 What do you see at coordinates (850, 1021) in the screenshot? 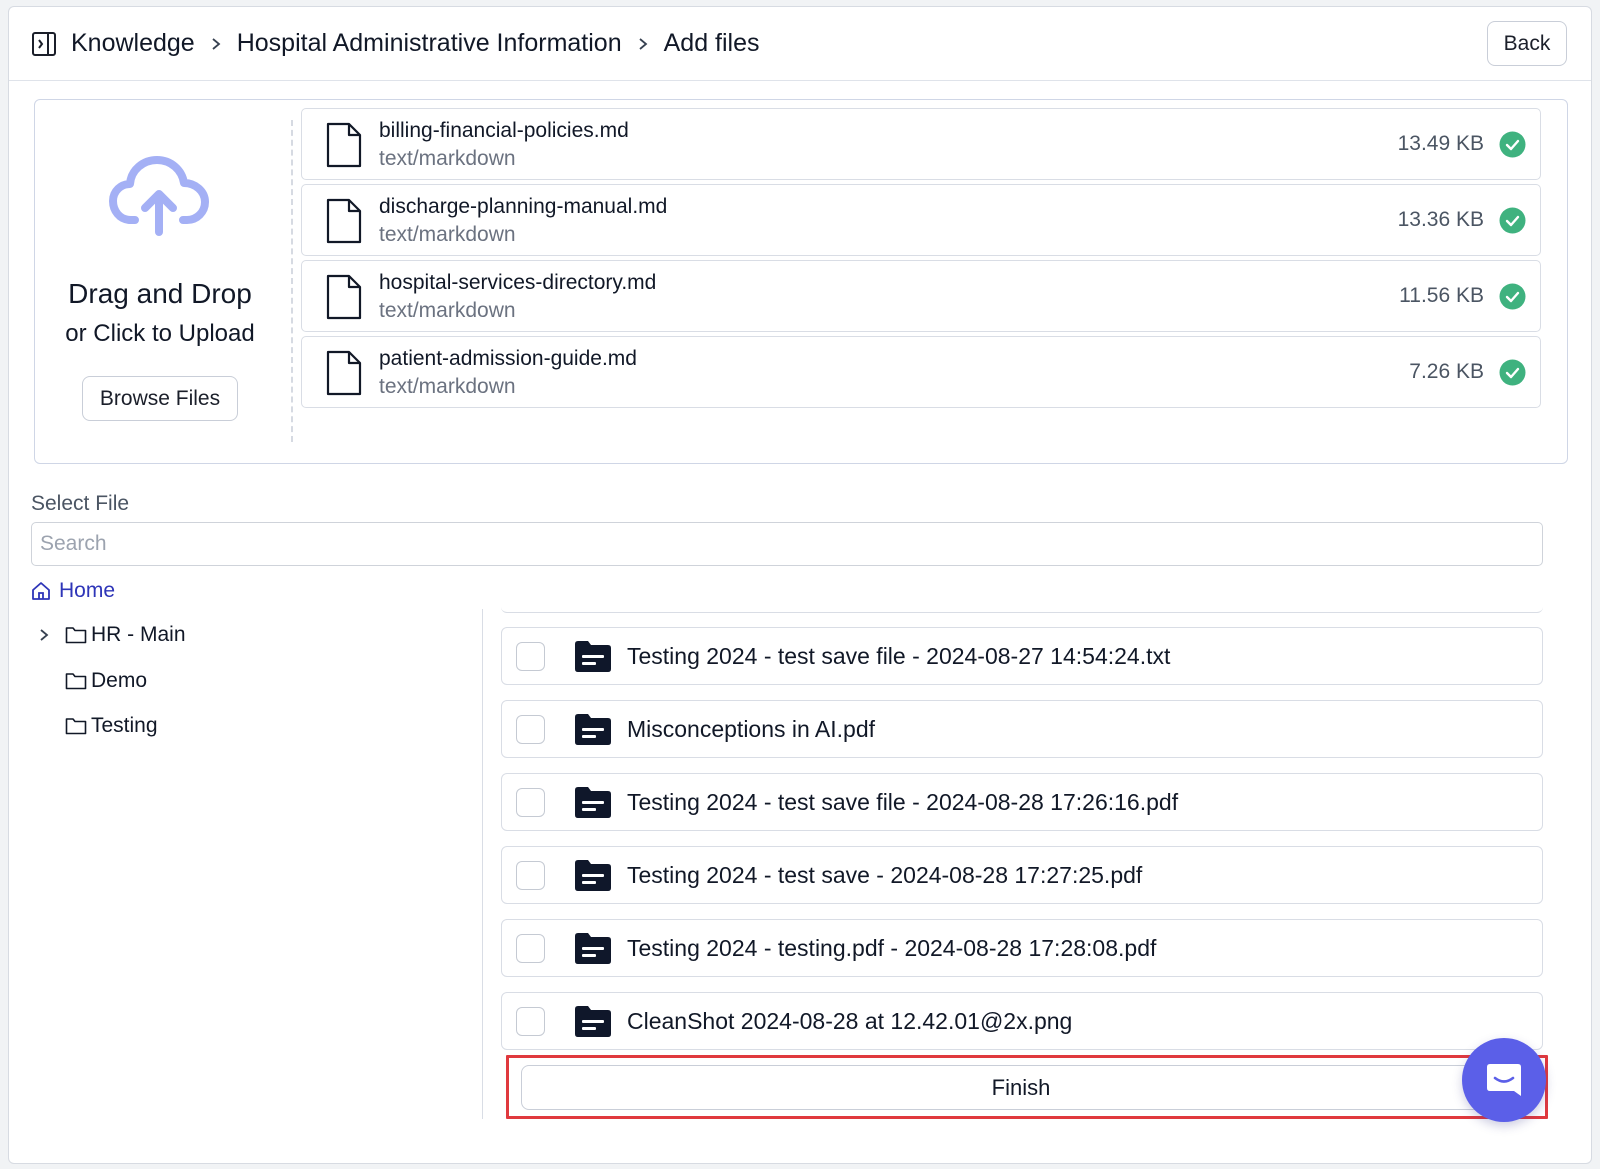
I see `document-name: CleanShot 2024-08-28 at 12.42.01@2x.png` at bounding box center [850, 1021].